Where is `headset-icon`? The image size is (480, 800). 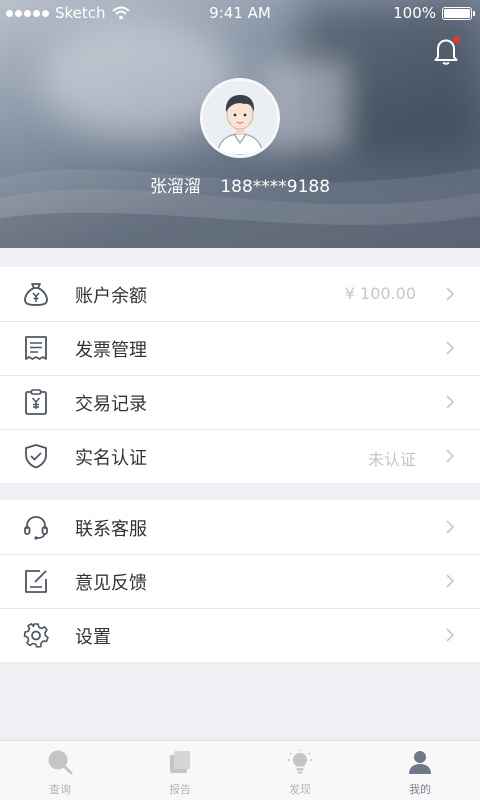 headset-icon is located at coordinates (36, 528).